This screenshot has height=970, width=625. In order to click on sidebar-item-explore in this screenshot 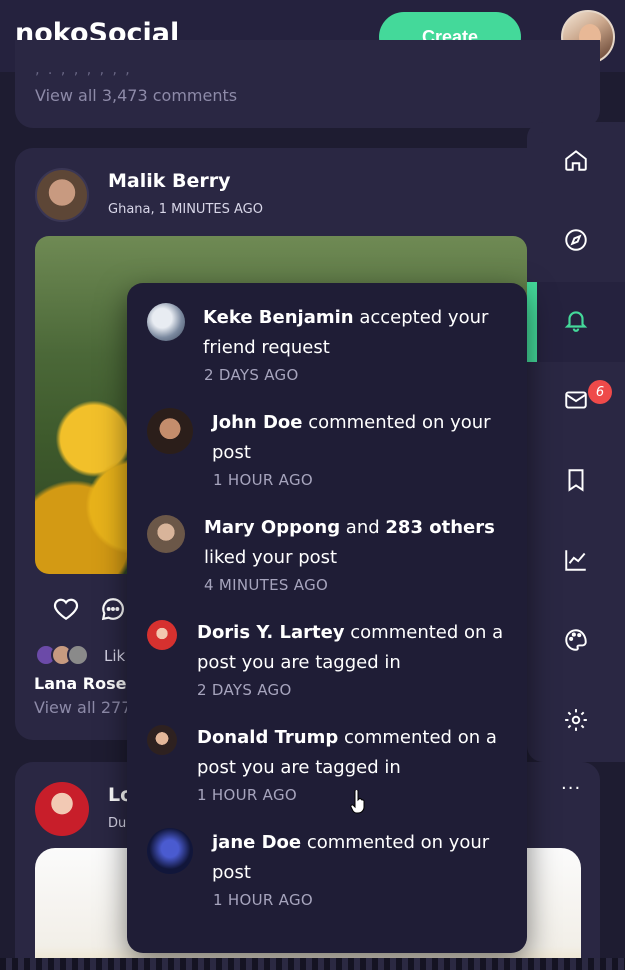, I will do `click(576, 242)`.